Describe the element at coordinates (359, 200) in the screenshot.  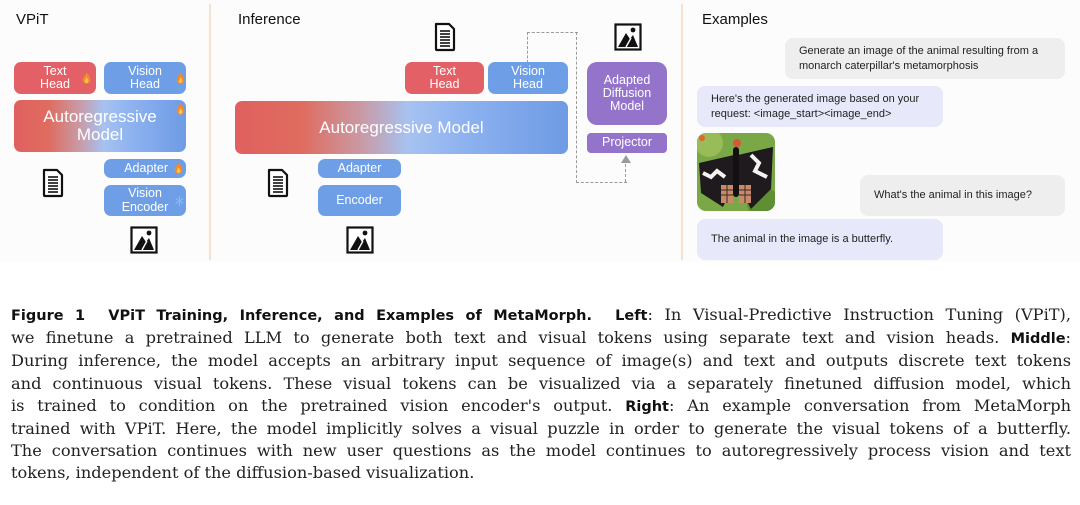
I see `encoder-box: Encoder` at that location.